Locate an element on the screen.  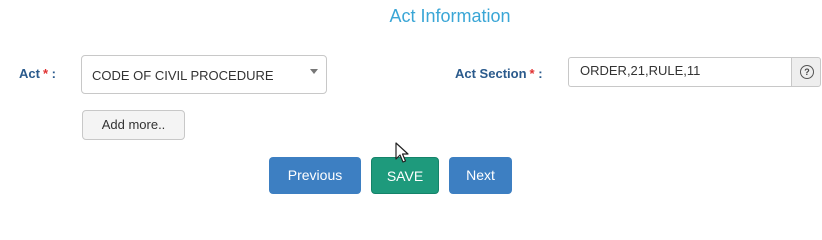
act-section-label-colon: : is located at coordinates (538, 73).